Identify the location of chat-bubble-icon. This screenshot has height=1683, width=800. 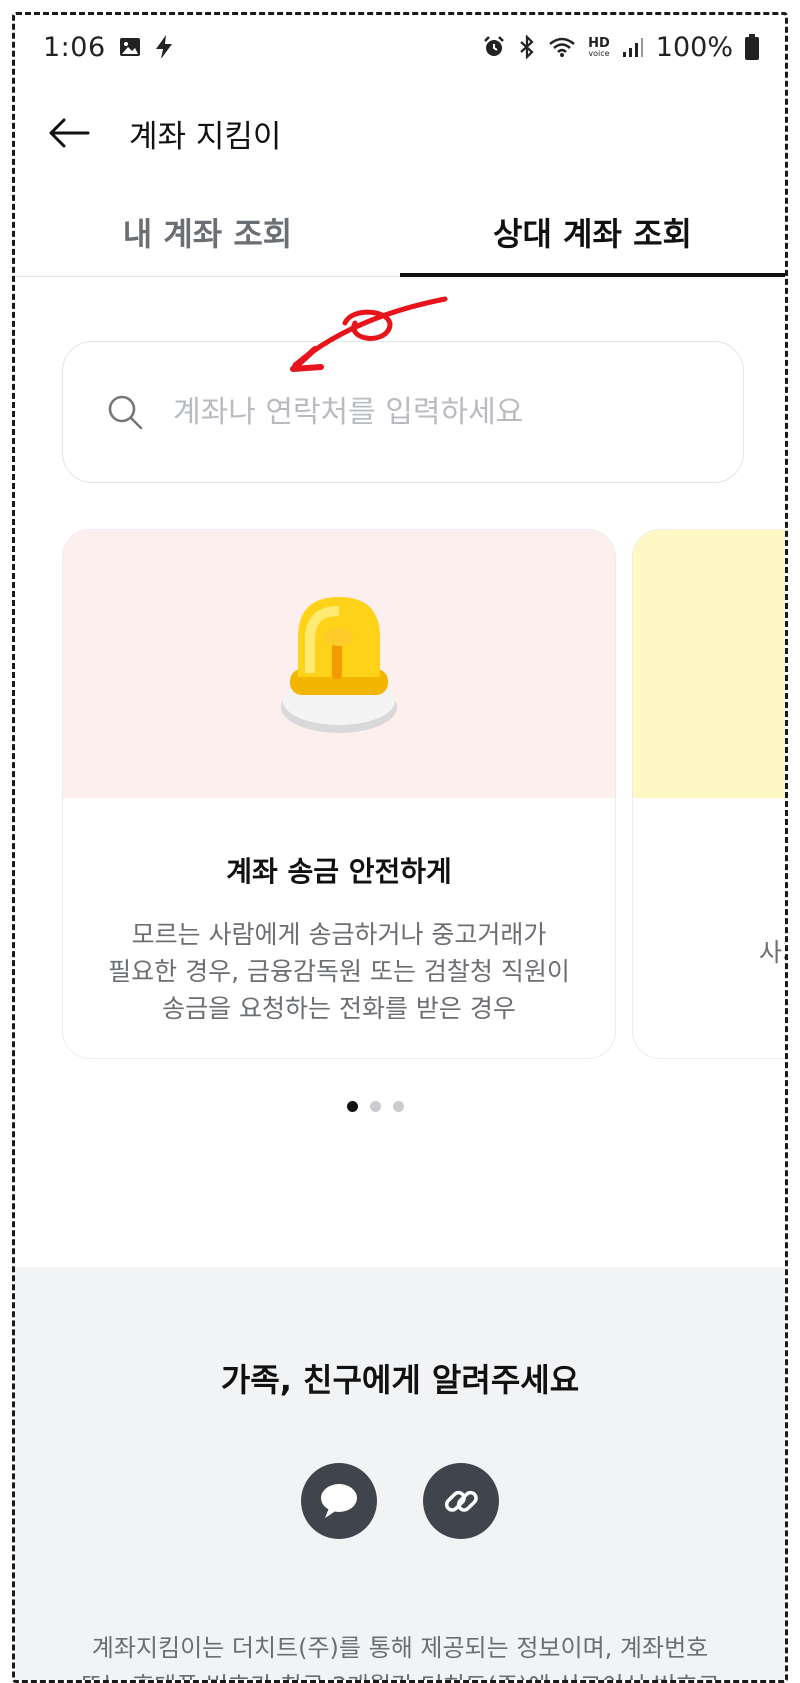
(339, 1501).